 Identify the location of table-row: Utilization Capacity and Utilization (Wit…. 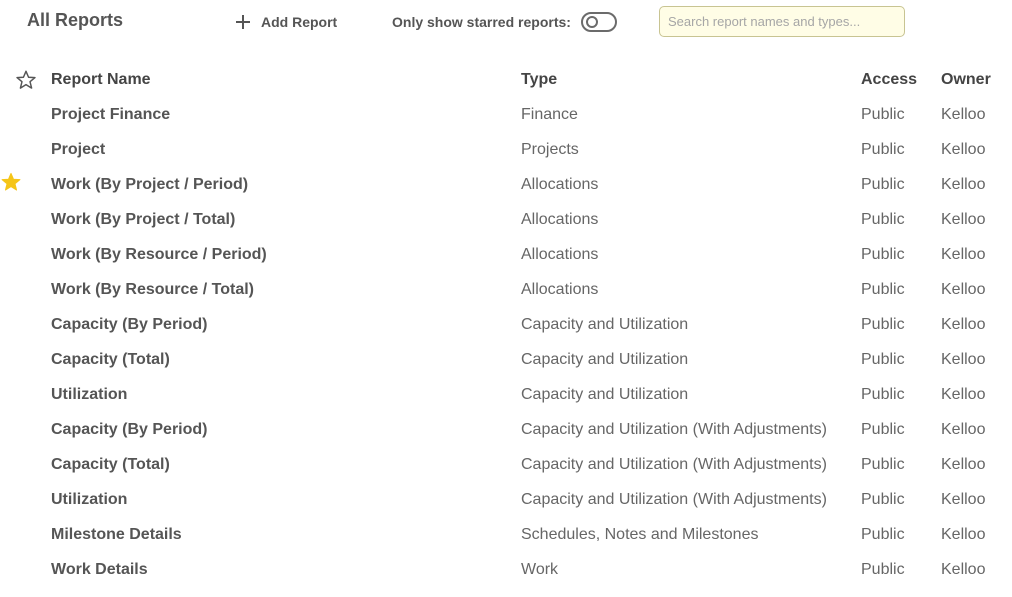
(506, 499).